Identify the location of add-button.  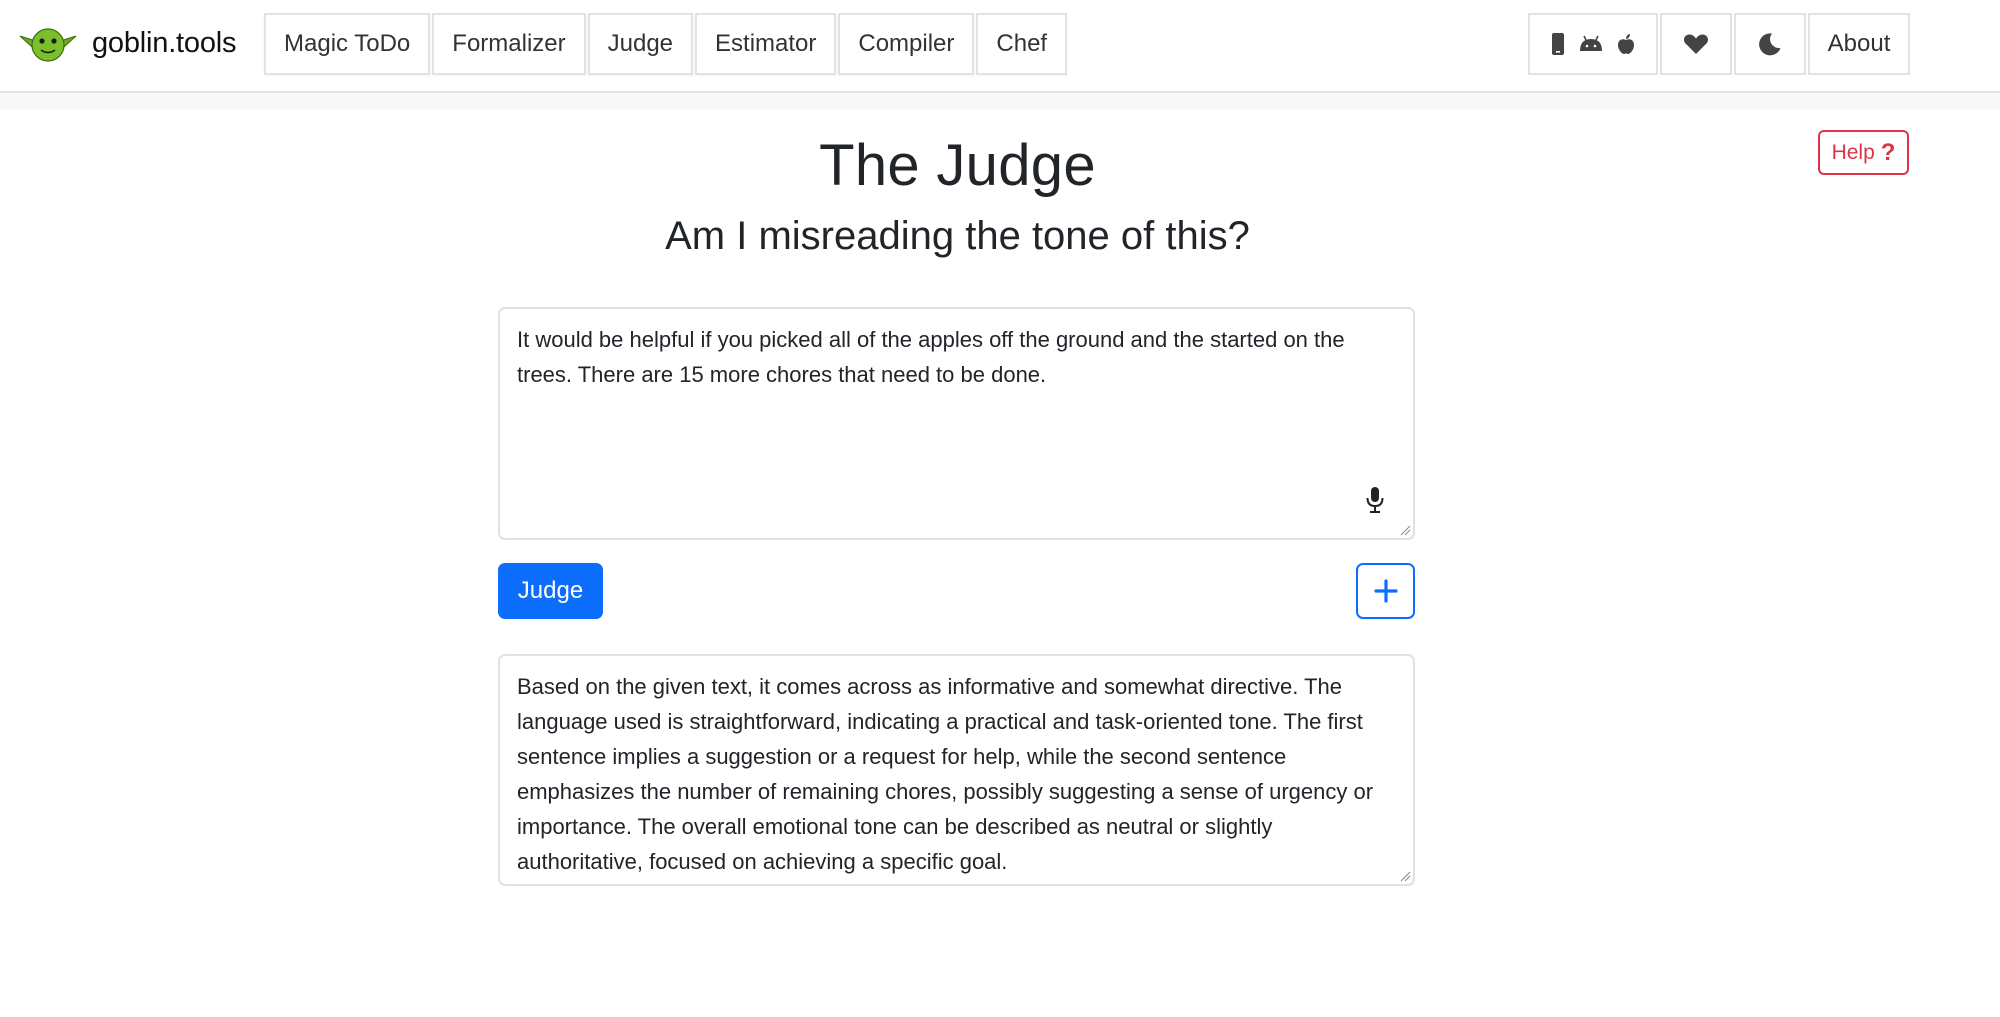
(1385, 591).